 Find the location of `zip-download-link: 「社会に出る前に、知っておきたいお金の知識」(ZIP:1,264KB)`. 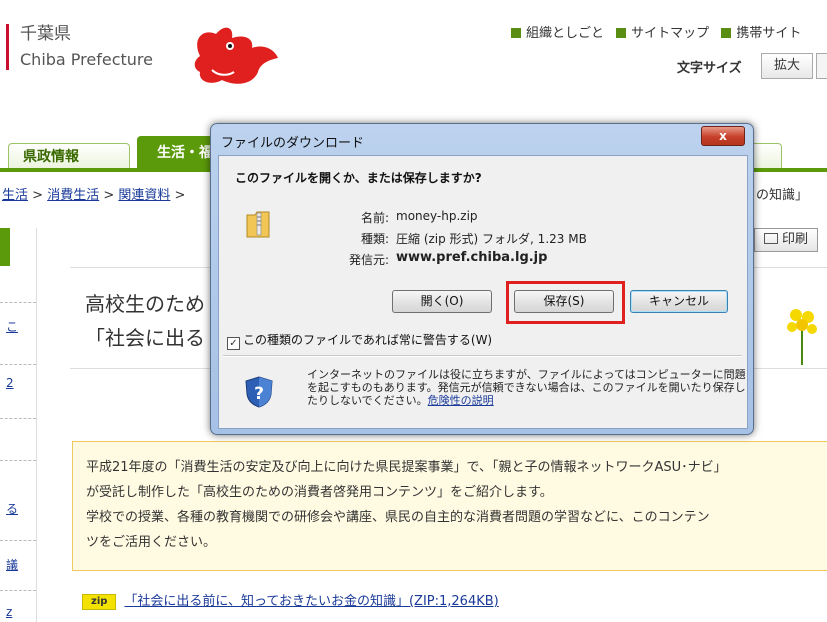

zip-download-link: 「社会に出る前に、知っておきたいお金の知識」(ZIP:1,264KB) is located at coordinates (311, 601).